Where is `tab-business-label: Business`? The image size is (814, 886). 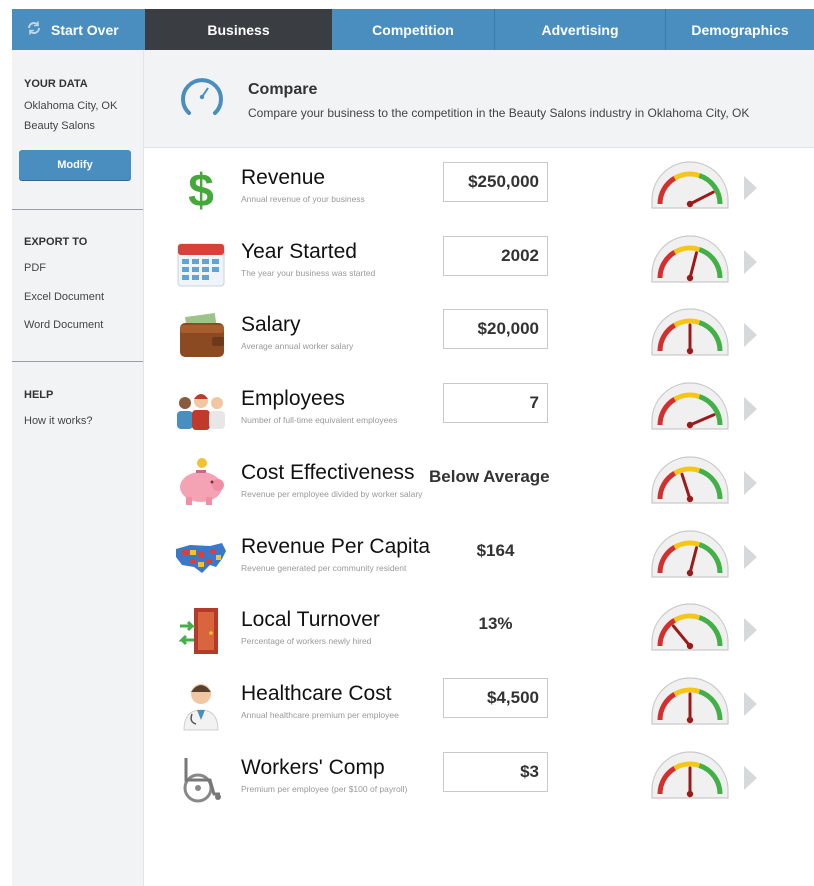 tab-business-label: Business is located at coordinates (238, 29).